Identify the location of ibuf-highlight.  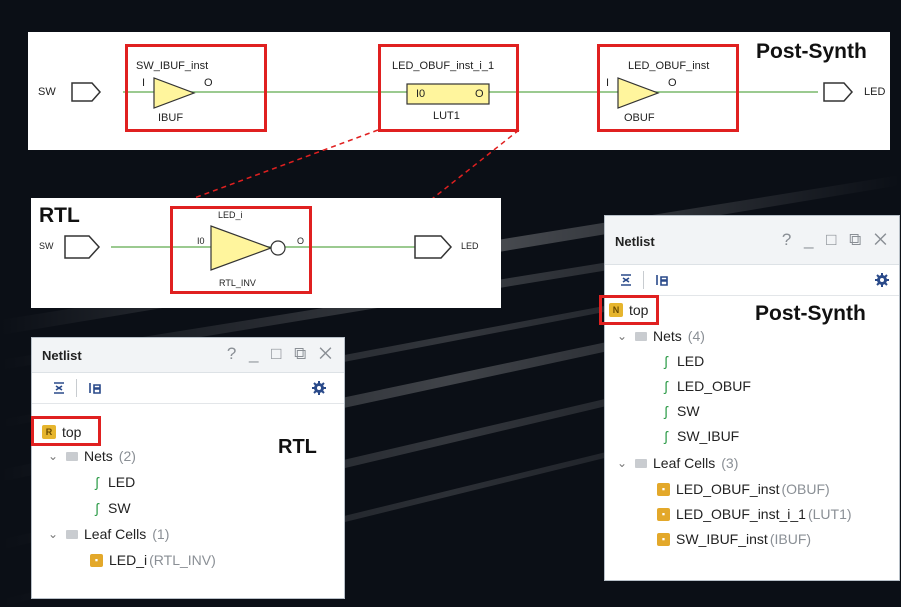
(196, 88).